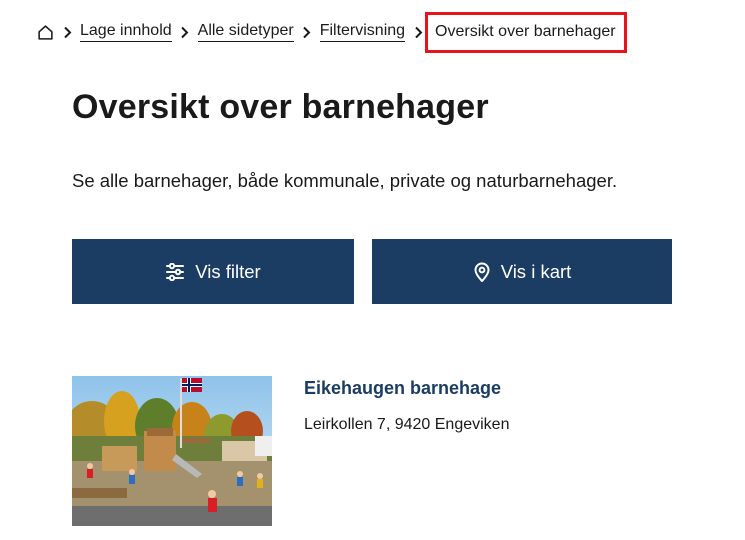 The image size is (745, 540). Describe the element at coordinates (536, 271) in the screenshot. I see `show-map-label: Vis i kart` at that location.